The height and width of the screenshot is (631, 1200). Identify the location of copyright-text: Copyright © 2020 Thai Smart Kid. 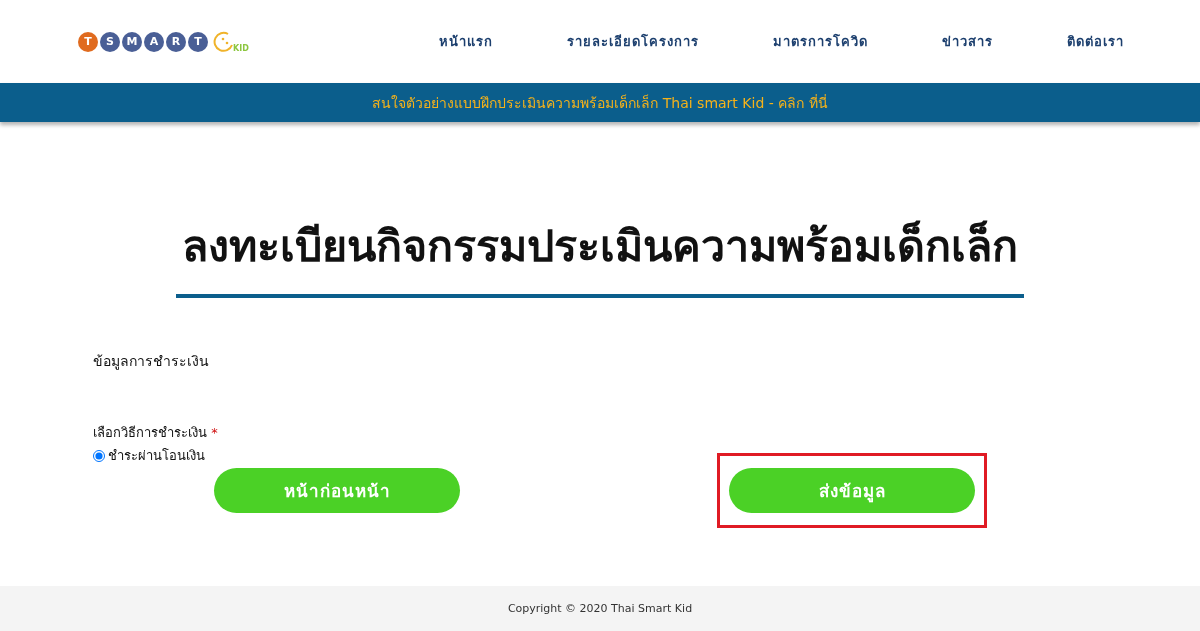
(600, 608).